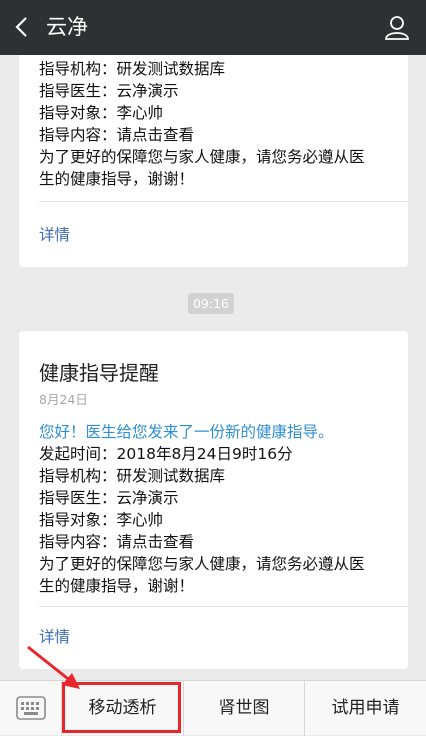 The height and width of the screenshot is (736, 426). What do you see at coordinates (23, 27) in the screenshot?
I see `chevron-left-icon` at bounding box center [23, 27].